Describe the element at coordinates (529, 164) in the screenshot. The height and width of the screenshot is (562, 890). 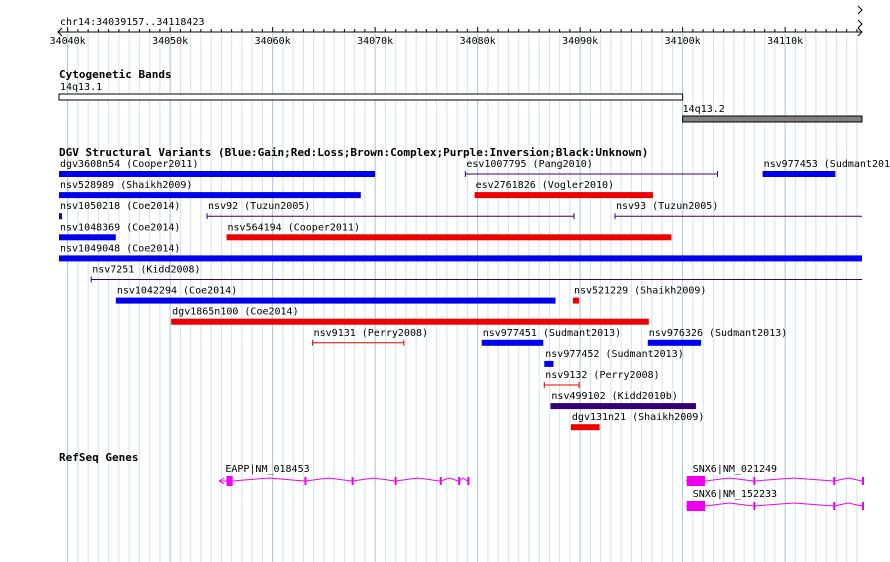
I see `dgv-variant-label: esv1007795 (Pang2010)` at that location.